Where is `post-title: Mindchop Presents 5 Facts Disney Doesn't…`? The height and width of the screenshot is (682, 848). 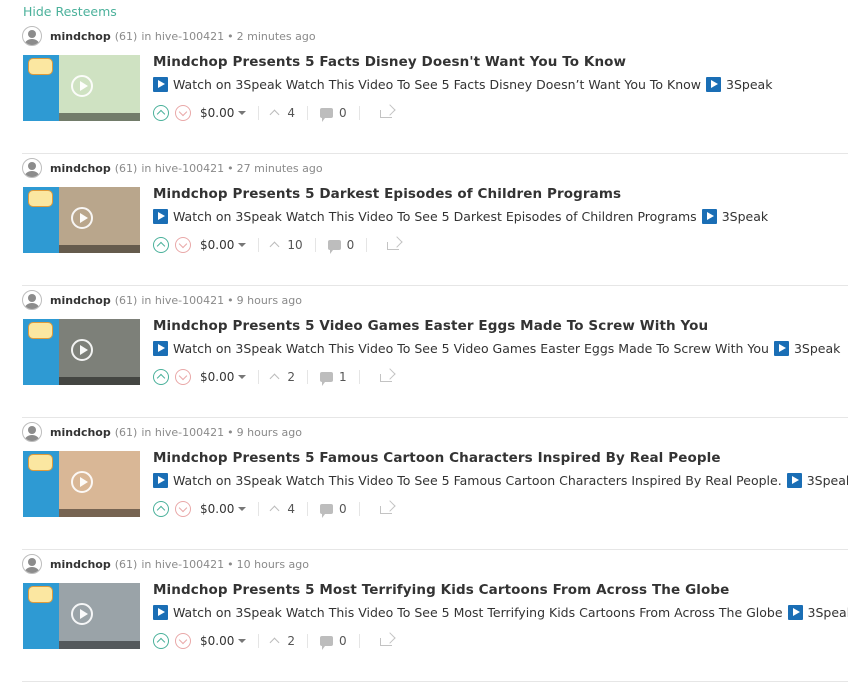
post-title: Mindchop Presents 5 Facts Disney Doesn't… is located at coordinates (389, 62).